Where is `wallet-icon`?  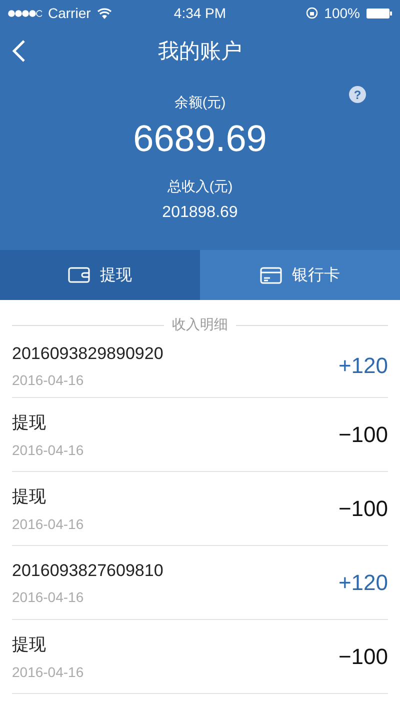
wallet-icon is located at coordinates (79, 275).